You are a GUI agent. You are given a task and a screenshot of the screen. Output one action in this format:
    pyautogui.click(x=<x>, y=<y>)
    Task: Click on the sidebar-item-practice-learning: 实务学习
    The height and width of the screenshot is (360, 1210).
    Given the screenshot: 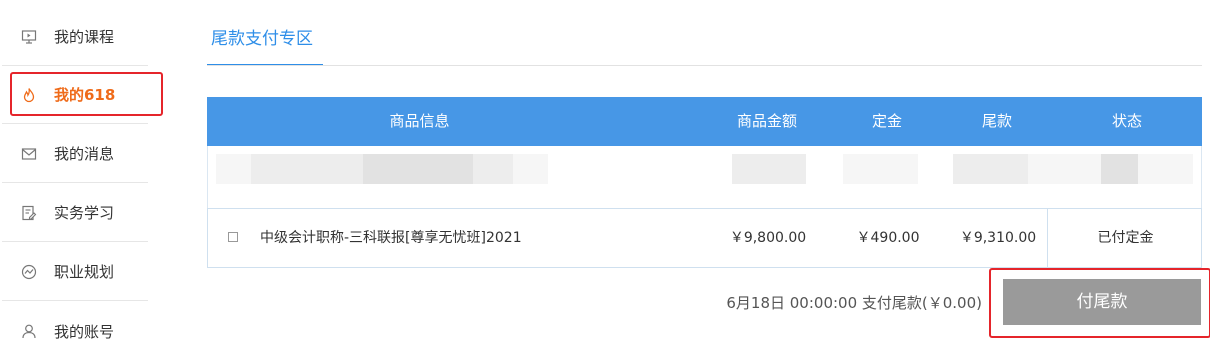 What is the action you would take?
    pyautogui.click(x=75, y=213)
    